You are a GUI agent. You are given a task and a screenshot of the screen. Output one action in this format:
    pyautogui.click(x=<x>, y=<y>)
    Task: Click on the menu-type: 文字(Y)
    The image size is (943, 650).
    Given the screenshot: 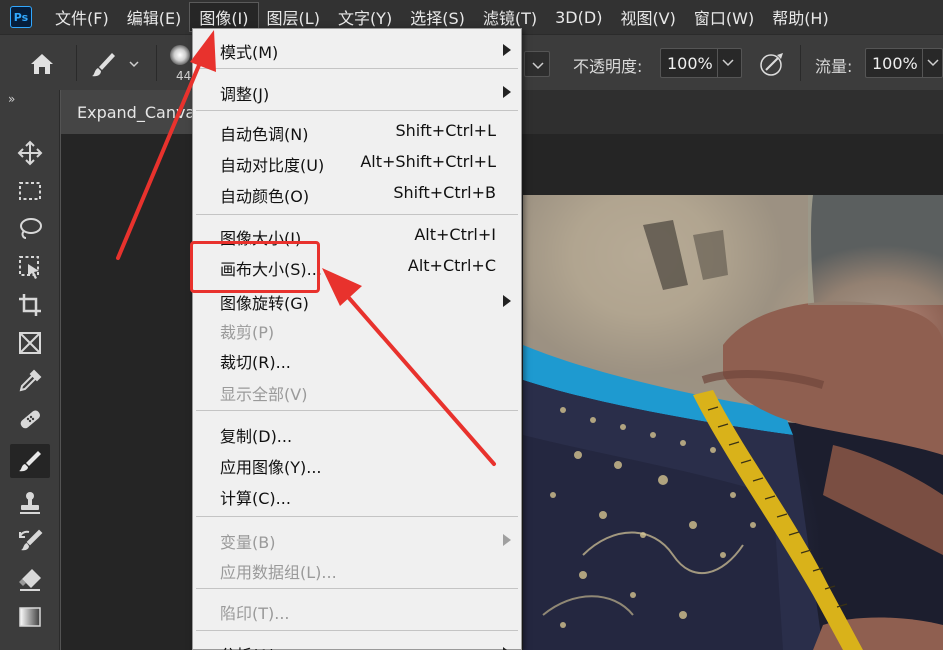 What is the action you would take?
    pyautogui.click(x=365, y=17)
    